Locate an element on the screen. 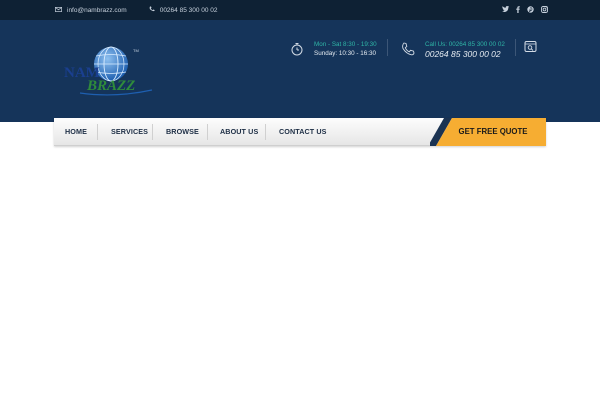  facebook-icon is located at coordinates (518, 10).